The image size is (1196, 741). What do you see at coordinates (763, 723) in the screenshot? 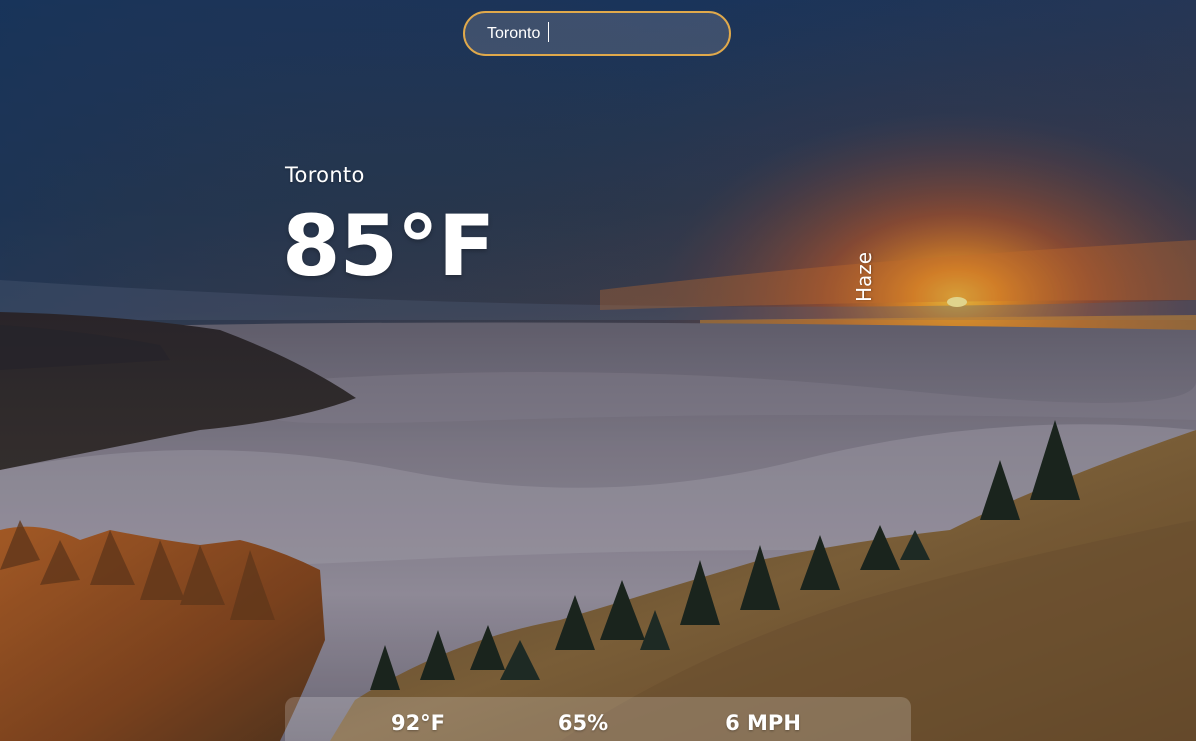
I see `wind-speed-value: 6 MPH` at bounding box center [763, 723].